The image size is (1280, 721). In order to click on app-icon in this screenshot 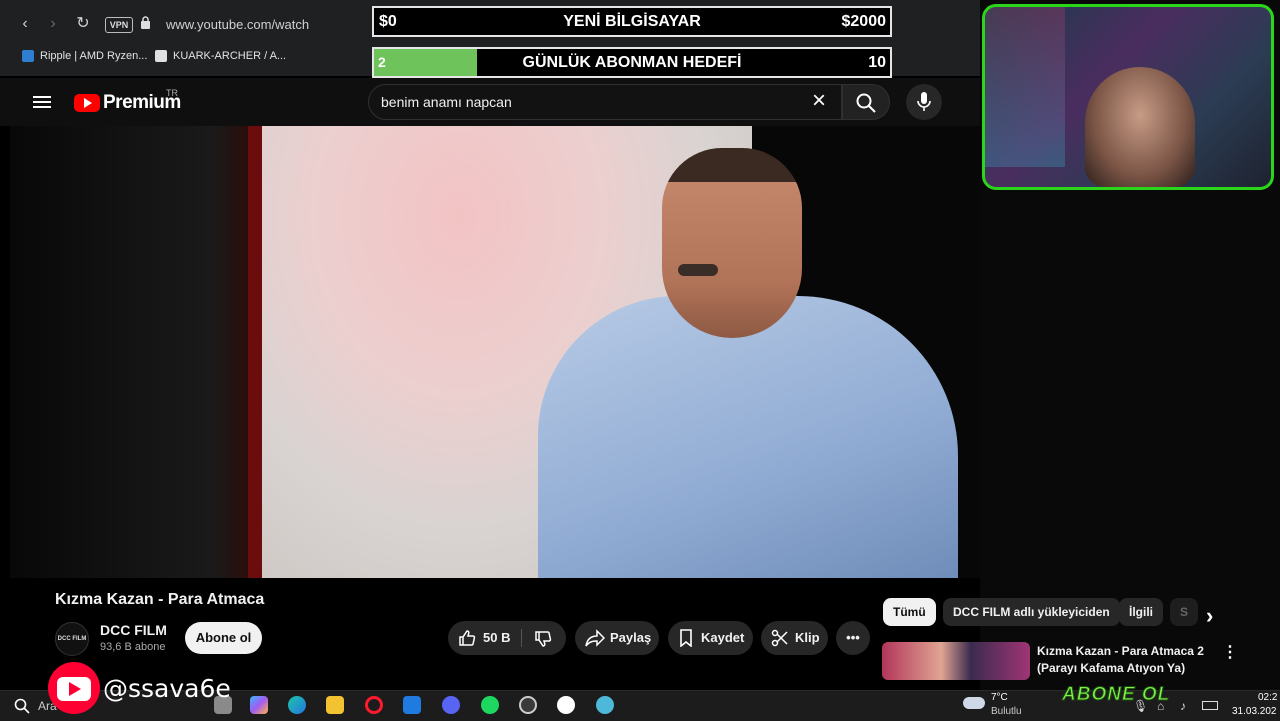, I will do `click(605, 705)`.